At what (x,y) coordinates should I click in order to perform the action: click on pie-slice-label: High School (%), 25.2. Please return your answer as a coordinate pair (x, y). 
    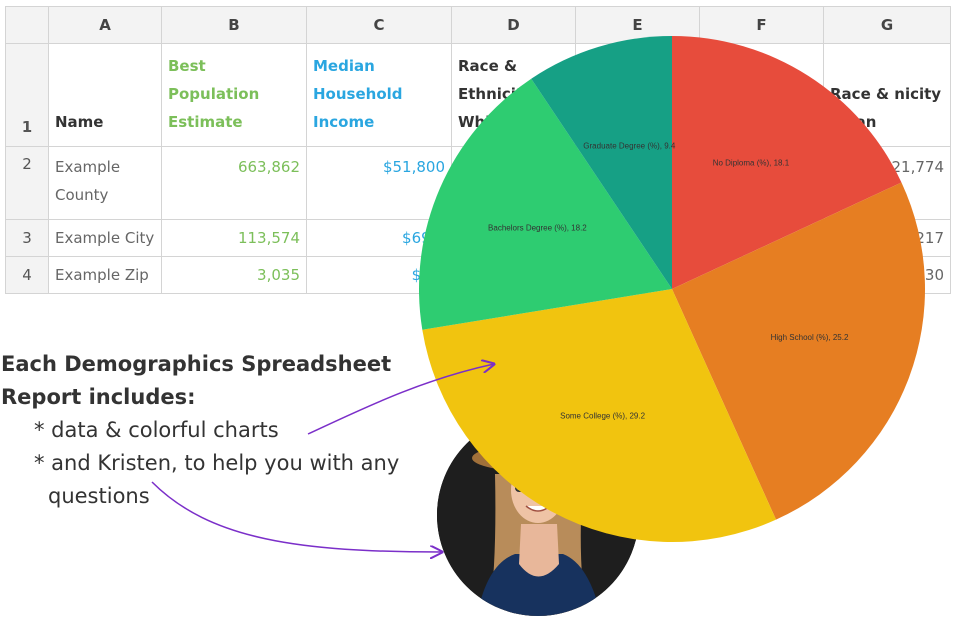
    Looking at the image, I should click on (810, 337).